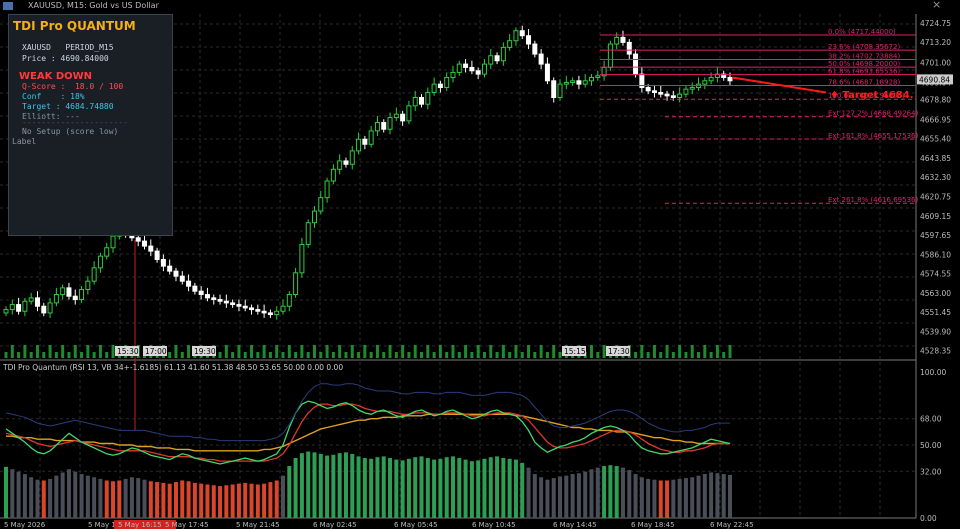 This screenshot has width=960, height=529. What do you see at coordinates (935, 235) in the screenshot?
I see `price-axis-tick: 4597.65` at bounding box center [935, 235].